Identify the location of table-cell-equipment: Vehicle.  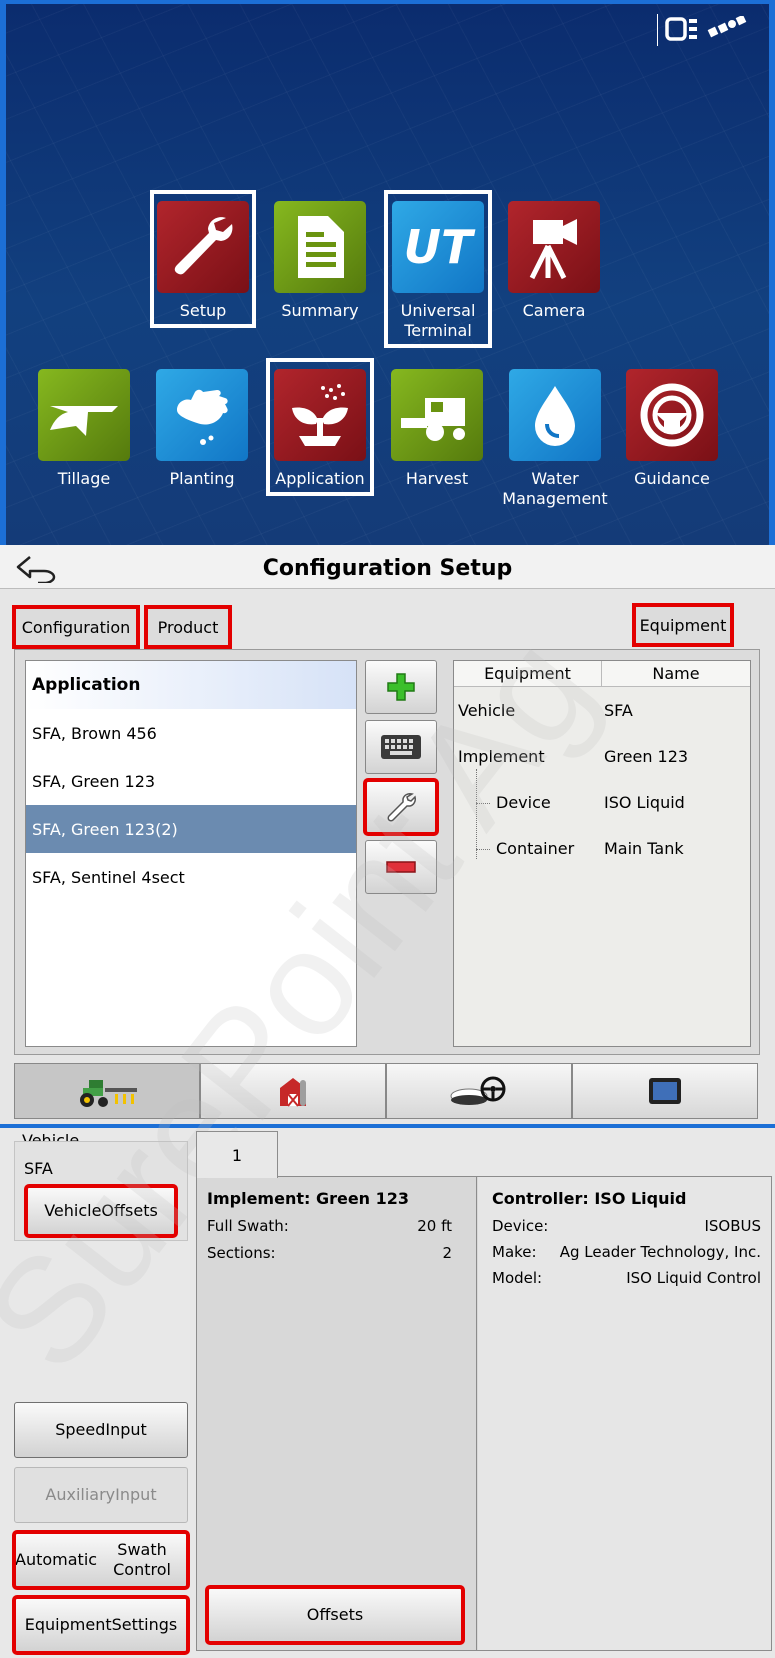
(487, 710).